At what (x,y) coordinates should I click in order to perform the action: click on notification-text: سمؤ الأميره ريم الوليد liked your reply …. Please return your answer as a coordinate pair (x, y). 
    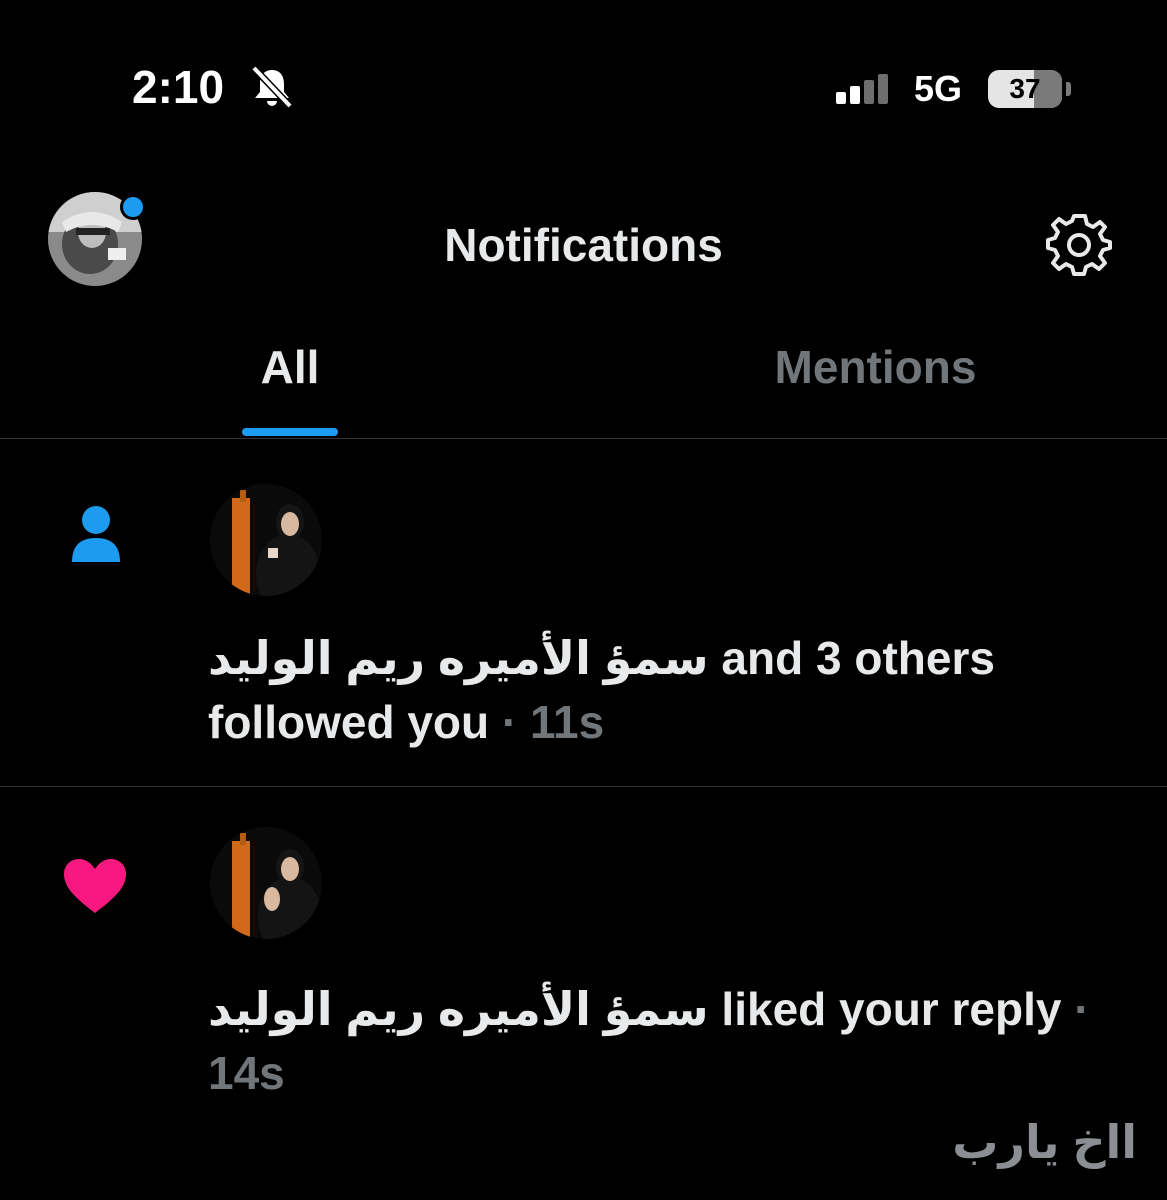
    Looking at the image, I should click on (678, 1041).